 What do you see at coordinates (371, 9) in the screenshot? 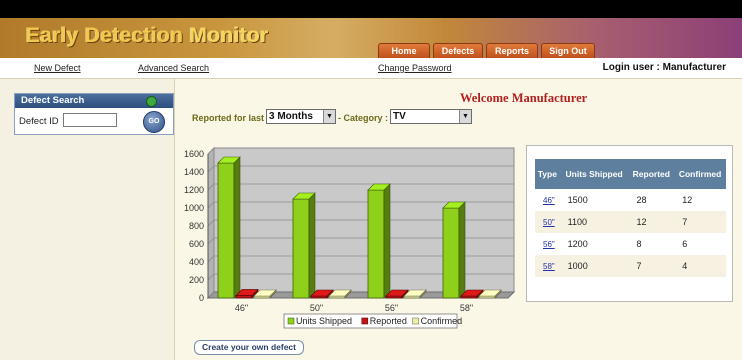
I see `top-black-bar` at bounding box center [371, 9].